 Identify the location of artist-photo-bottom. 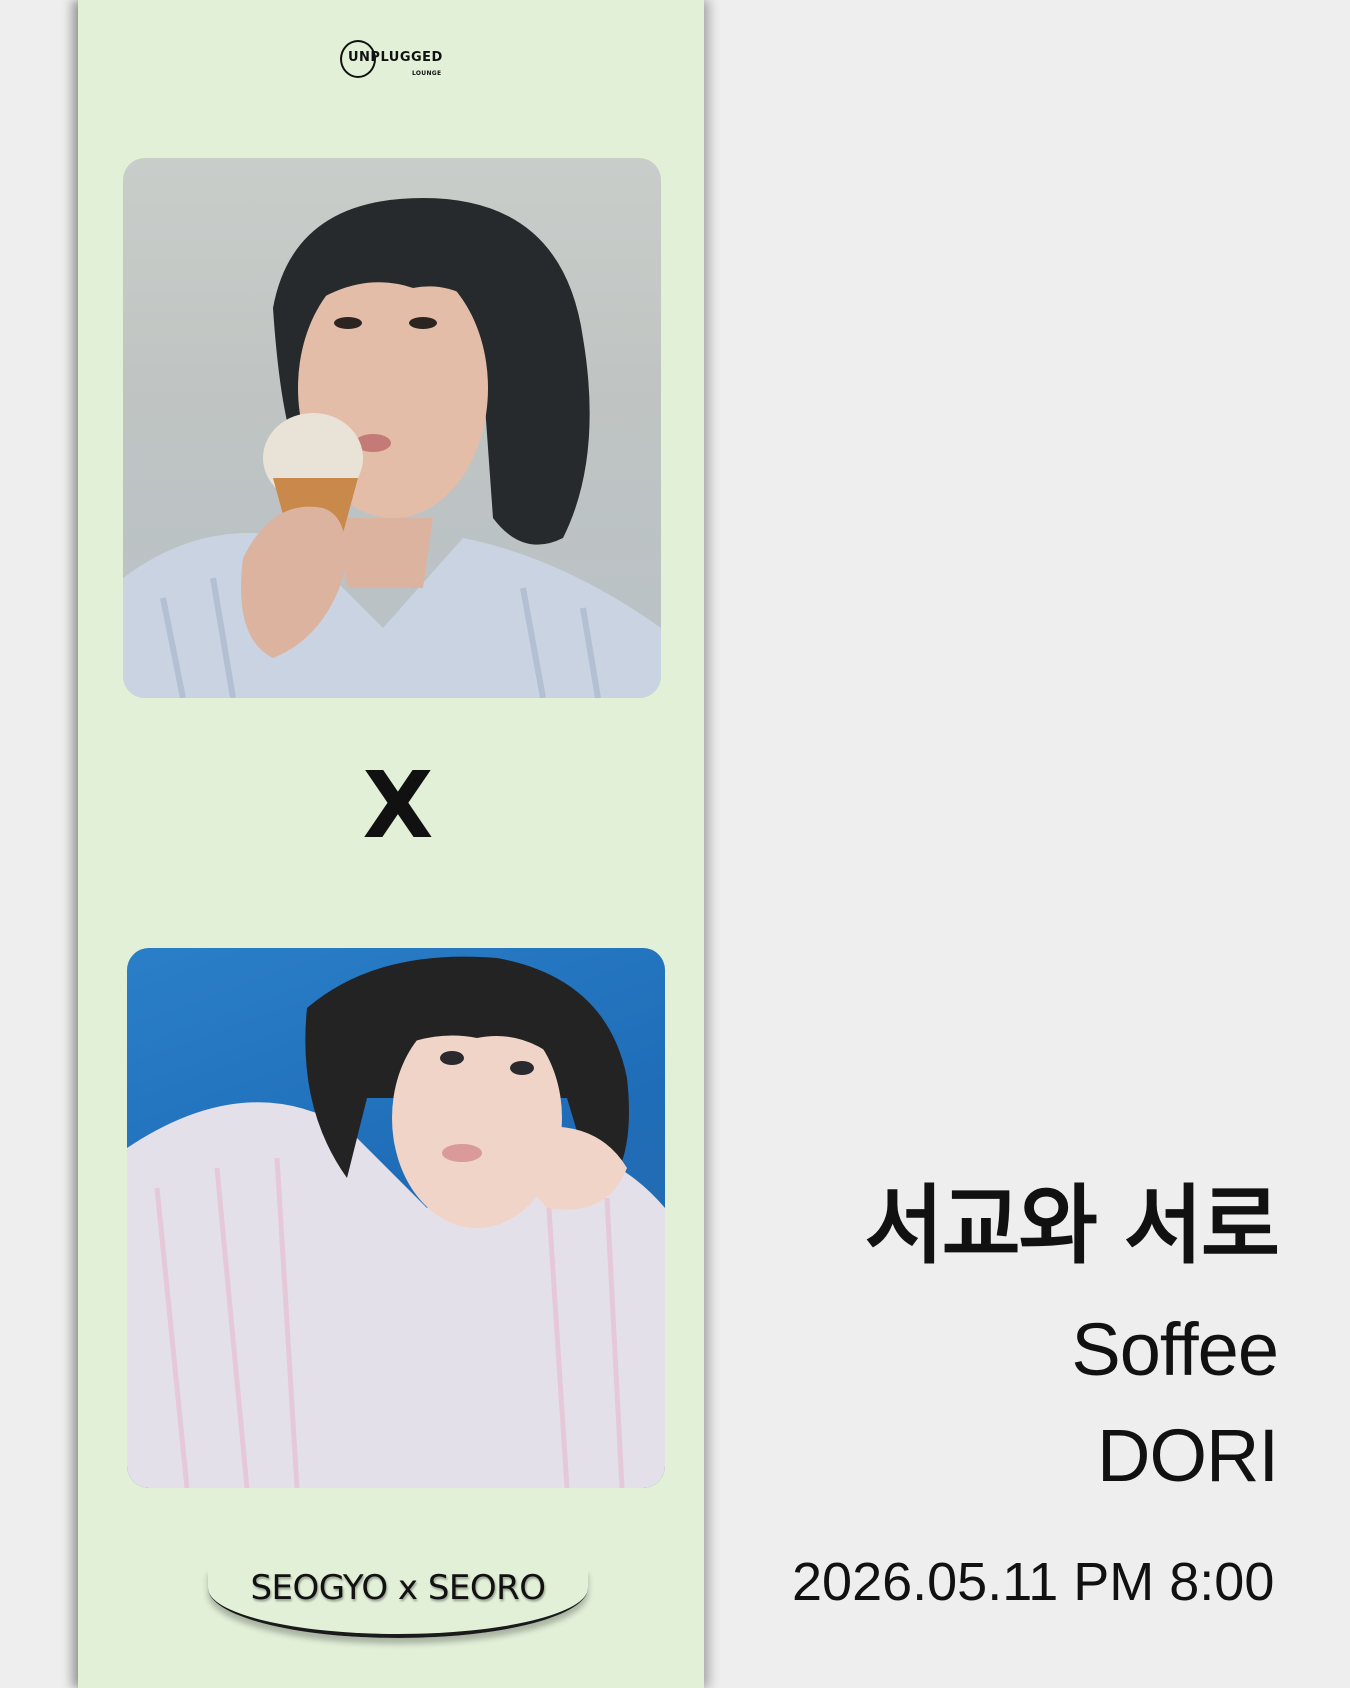
(396, 1218).